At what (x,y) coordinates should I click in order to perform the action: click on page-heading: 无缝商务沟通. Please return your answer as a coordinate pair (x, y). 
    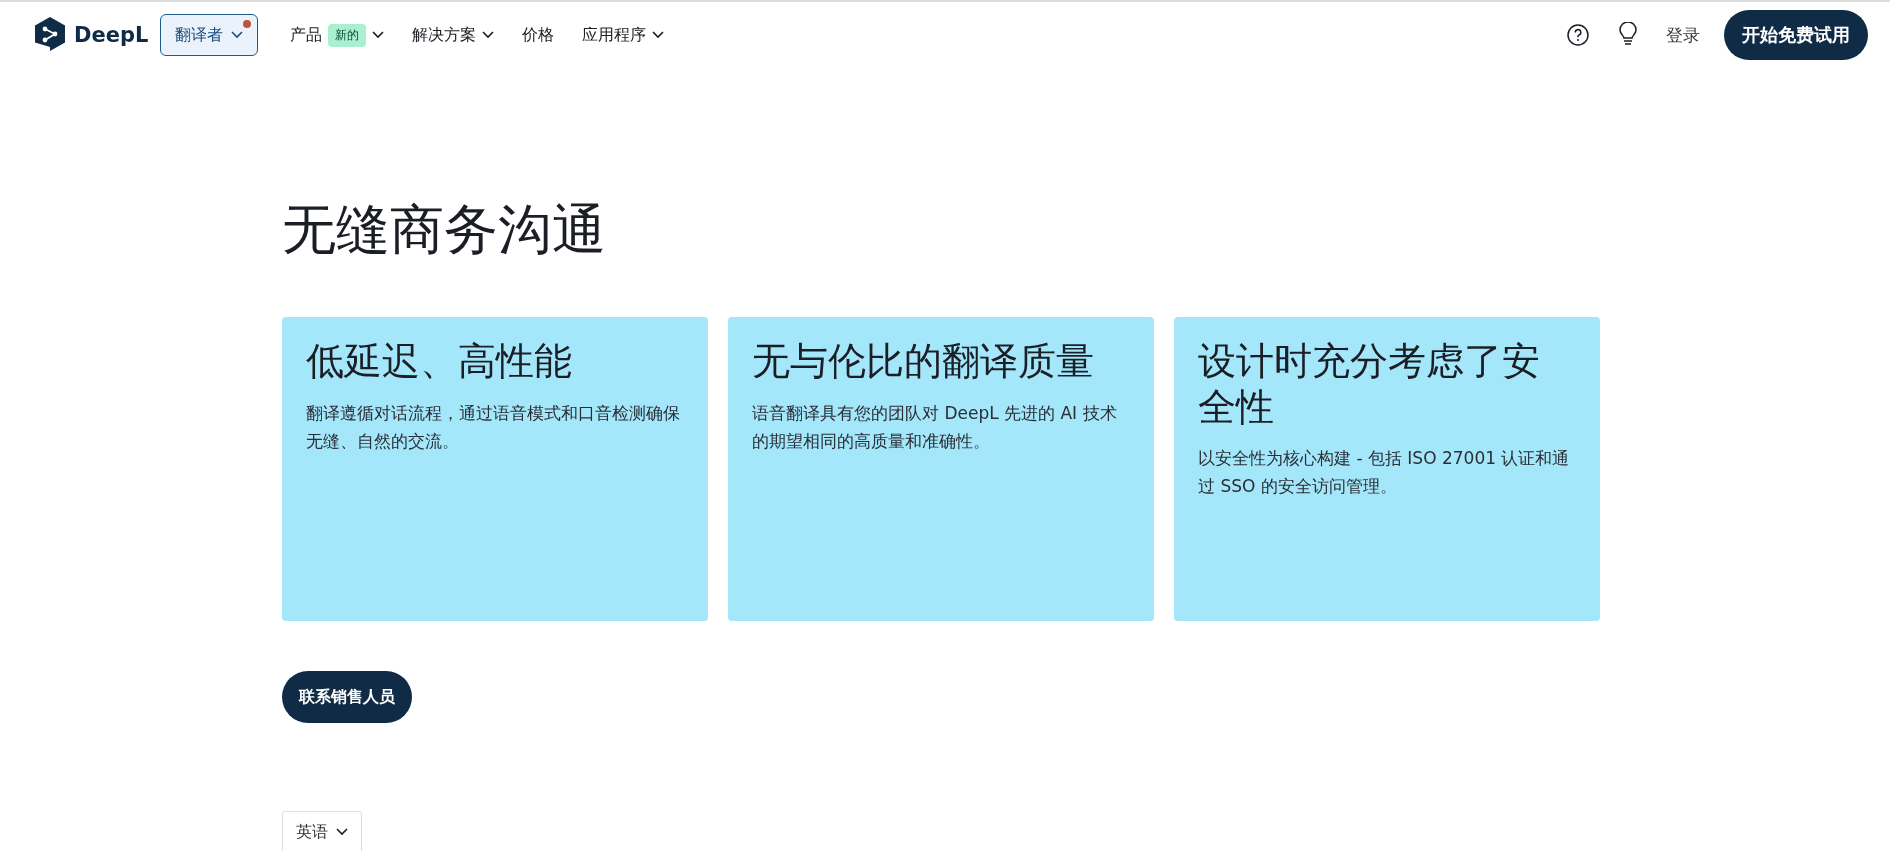
    Looking at the image, I should click on (444, 230).